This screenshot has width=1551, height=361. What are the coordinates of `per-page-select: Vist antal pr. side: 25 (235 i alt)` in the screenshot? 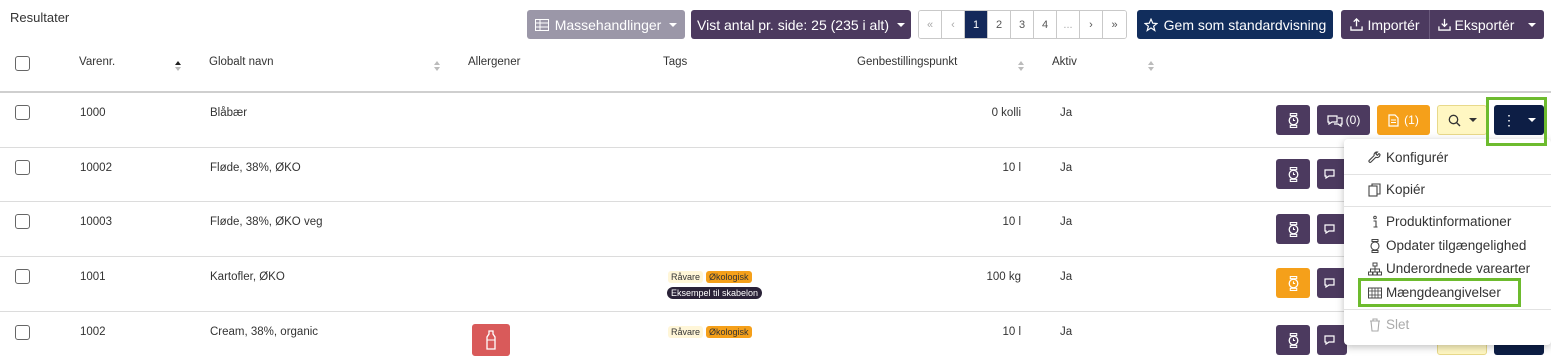 It's located at (801, 24).